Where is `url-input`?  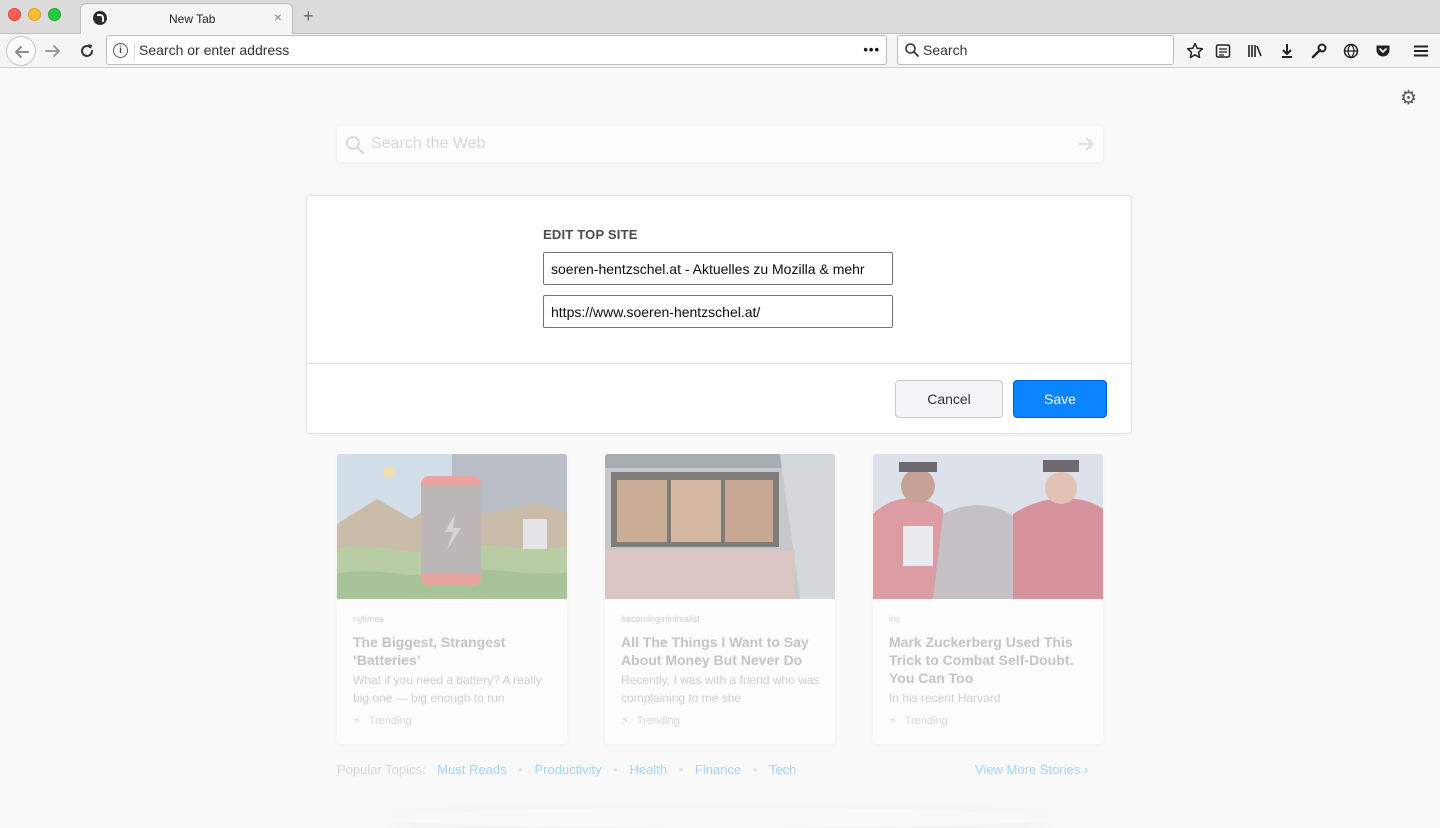
url-input is located at coordinates (489, 50).